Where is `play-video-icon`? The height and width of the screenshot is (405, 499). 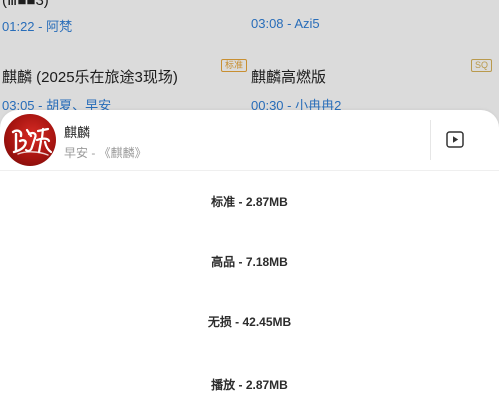 play-video-icon is located at coordinates (455, 139).